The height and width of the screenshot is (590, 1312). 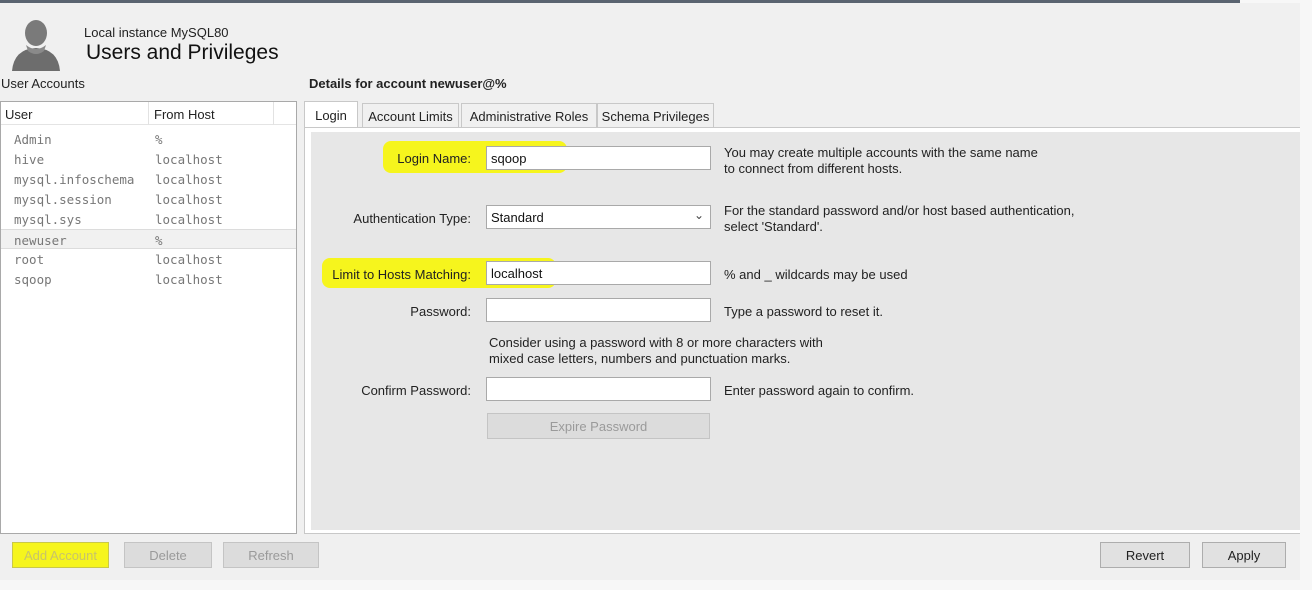 I want to click on help-line: % and _ wildcards may be used, so click(x=816, y=274).